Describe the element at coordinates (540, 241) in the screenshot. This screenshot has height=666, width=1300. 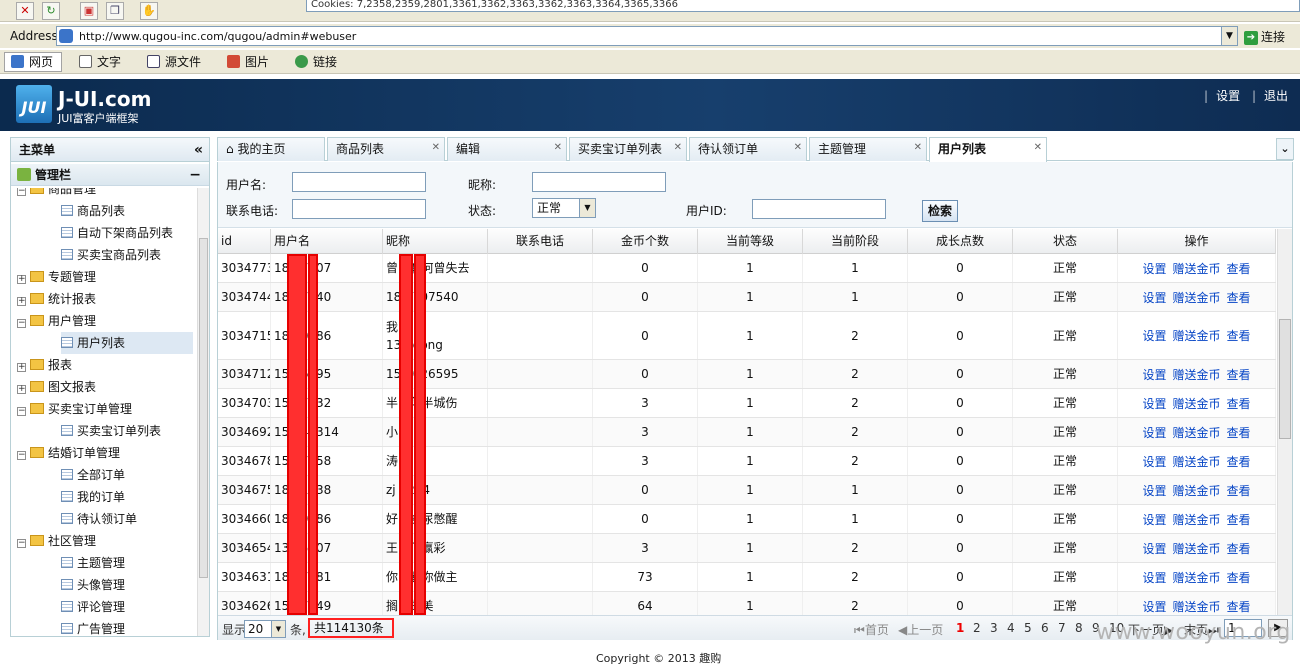
I see `column-header: 联系电话` at that location.